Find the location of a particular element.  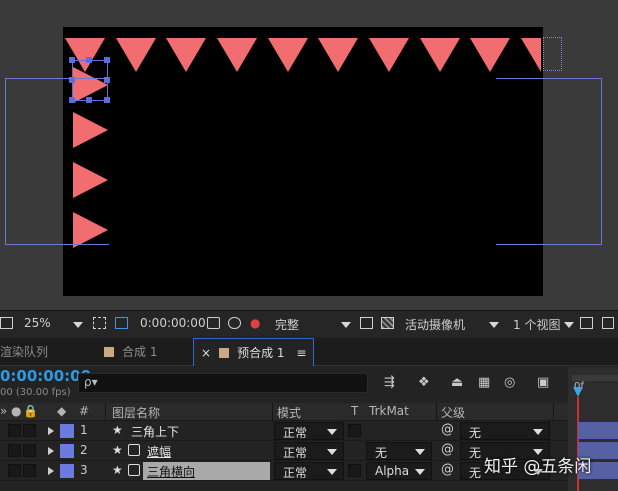

transparency-grid-icon is located at coordinates (387, 323).